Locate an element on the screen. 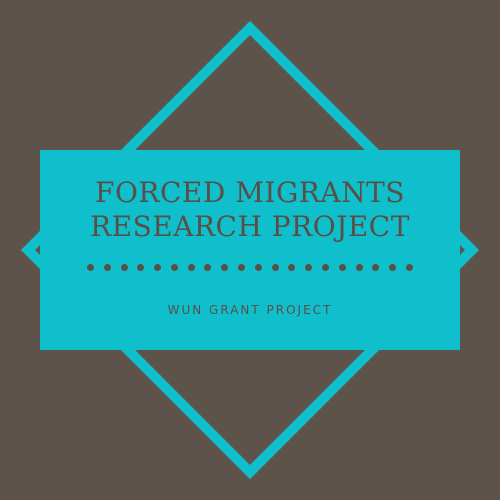 The width and height of the screenshot is (500, 500). logo-title: FORCED MIGRANTS RESEARCH PROJECT is located at coordinates (250, 210).